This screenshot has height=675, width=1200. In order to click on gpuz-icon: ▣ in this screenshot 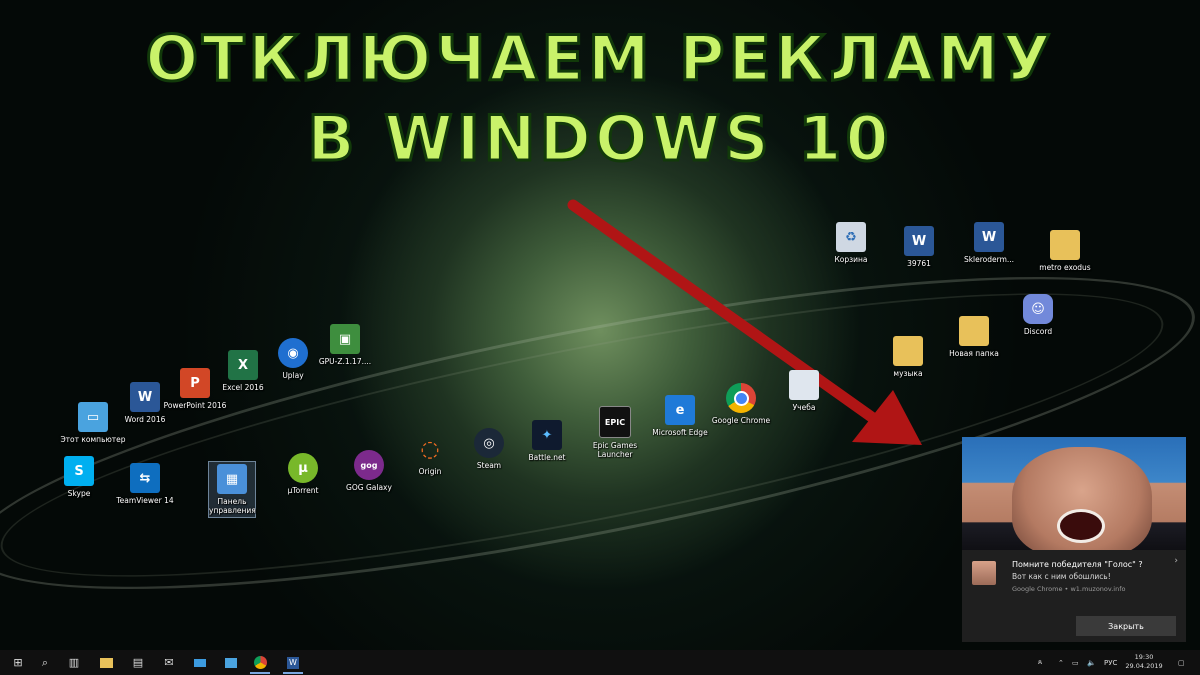, I will do `click(345, 339)`.